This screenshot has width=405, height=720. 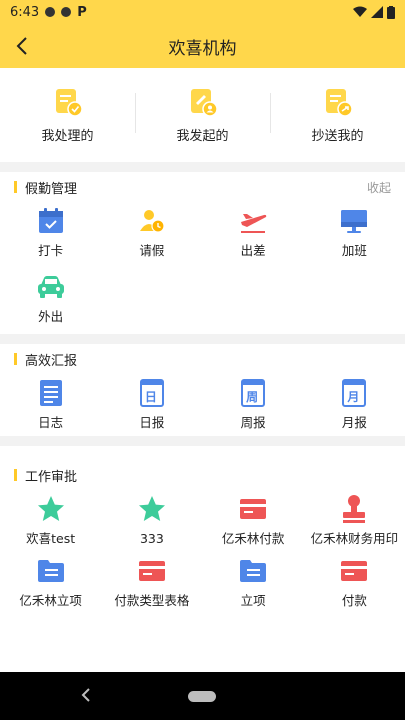 I want to click on approval-item: 付款类型表格, so click(x=151, y=579).